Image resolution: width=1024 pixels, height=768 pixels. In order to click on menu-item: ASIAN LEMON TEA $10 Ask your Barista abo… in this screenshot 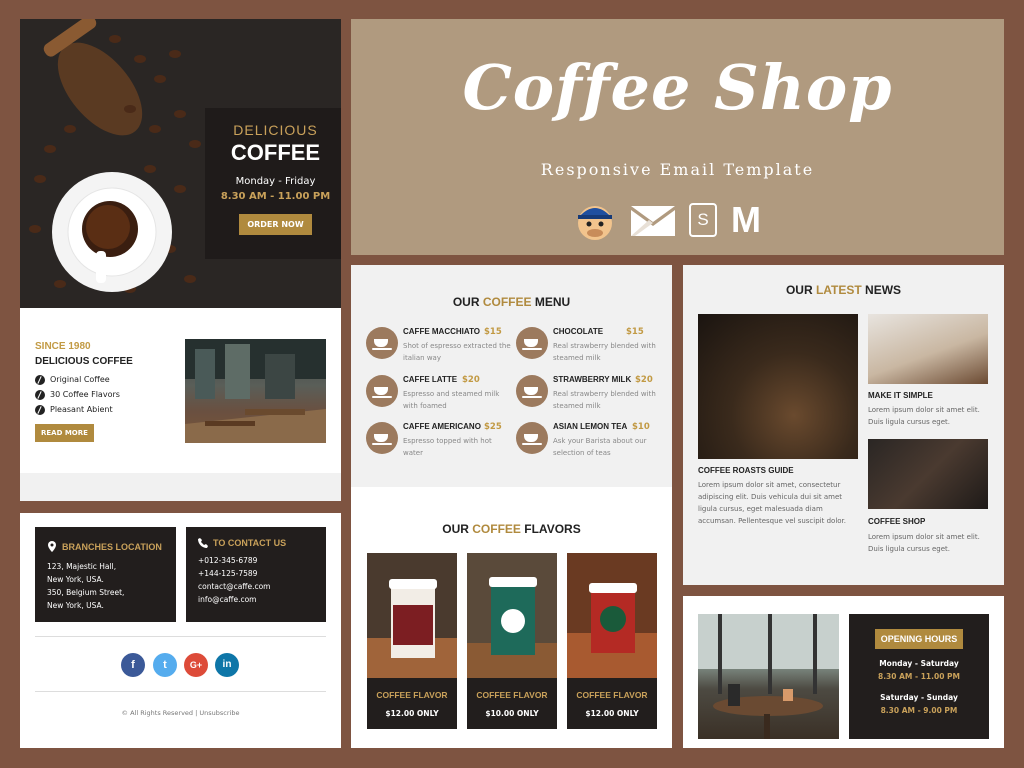, I will do `click(588, 444)`.